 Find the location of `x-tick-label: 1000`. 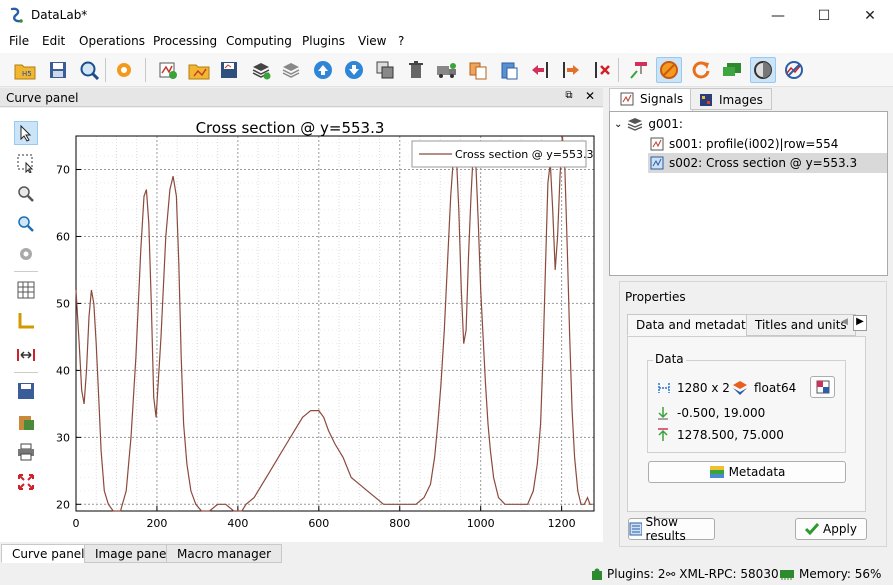

x-tick-label: 1000 is located at coordinates (481, 523).